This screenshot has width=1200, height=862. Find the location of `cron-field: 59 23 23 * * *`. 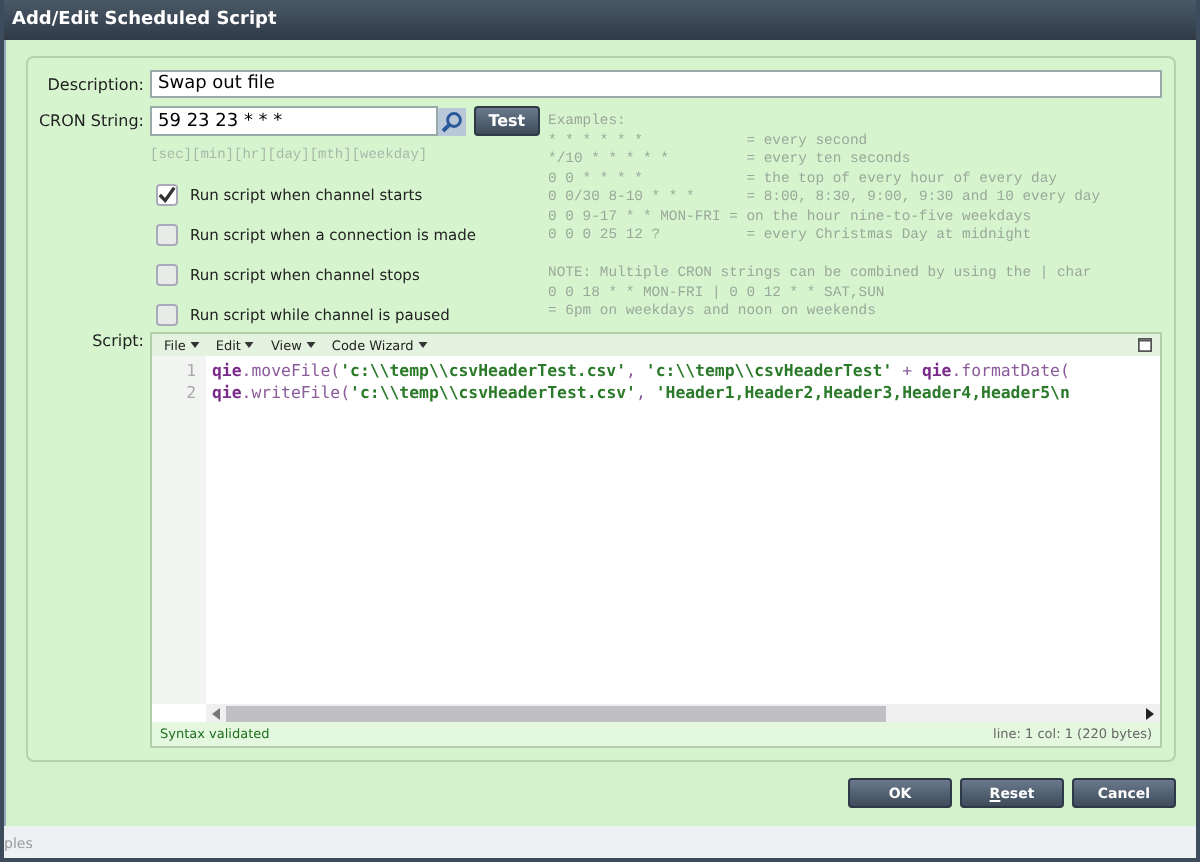

cron-field: 59 23 23 * * * is located at coordinates (294, 121).